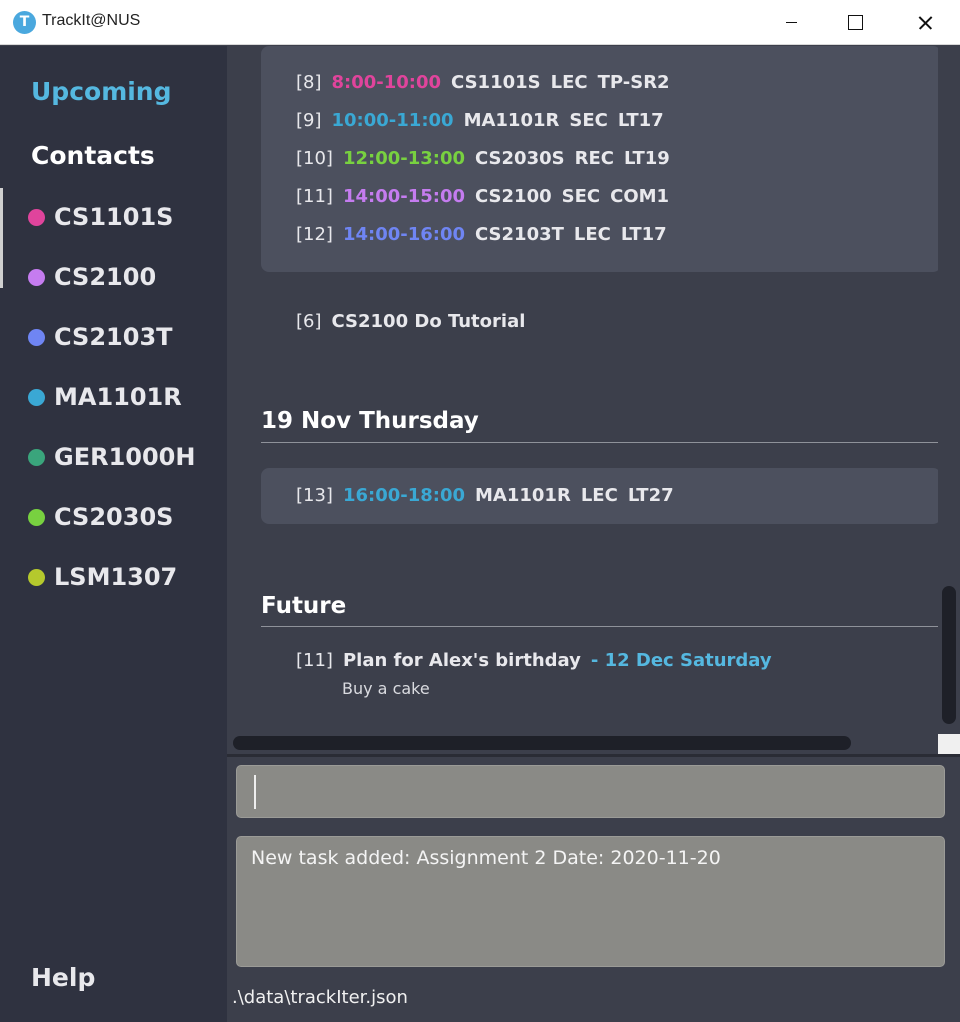 This screenshot has width=960, height=1022. Describe the element at coordinates (854, 22) in the screenshot. I see `maximize-button` at that location.